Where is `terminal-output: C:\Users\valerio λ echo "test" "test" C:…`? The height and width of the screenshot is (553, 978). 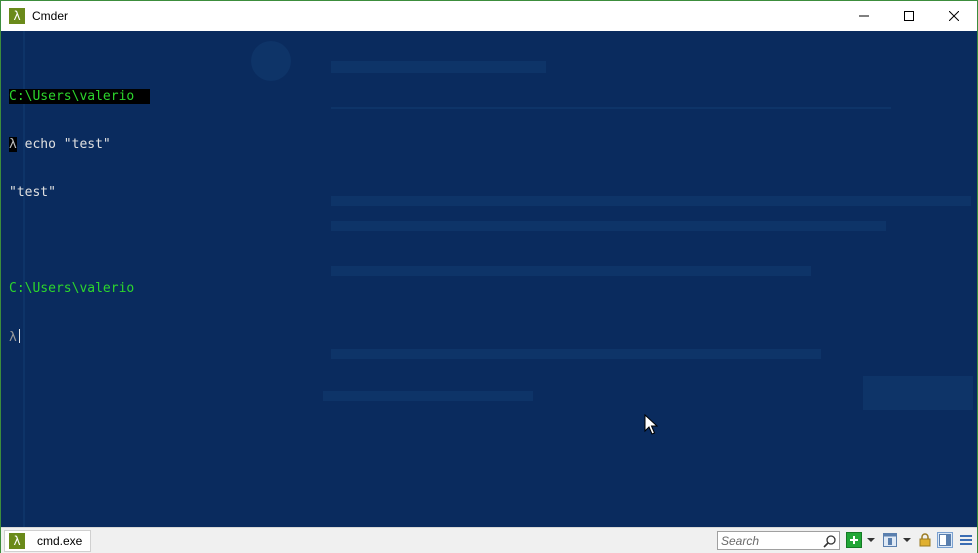 terminal-output: C:\Users\valerio λ echo "test" "test" C:… is located at coordinates (80, 217).